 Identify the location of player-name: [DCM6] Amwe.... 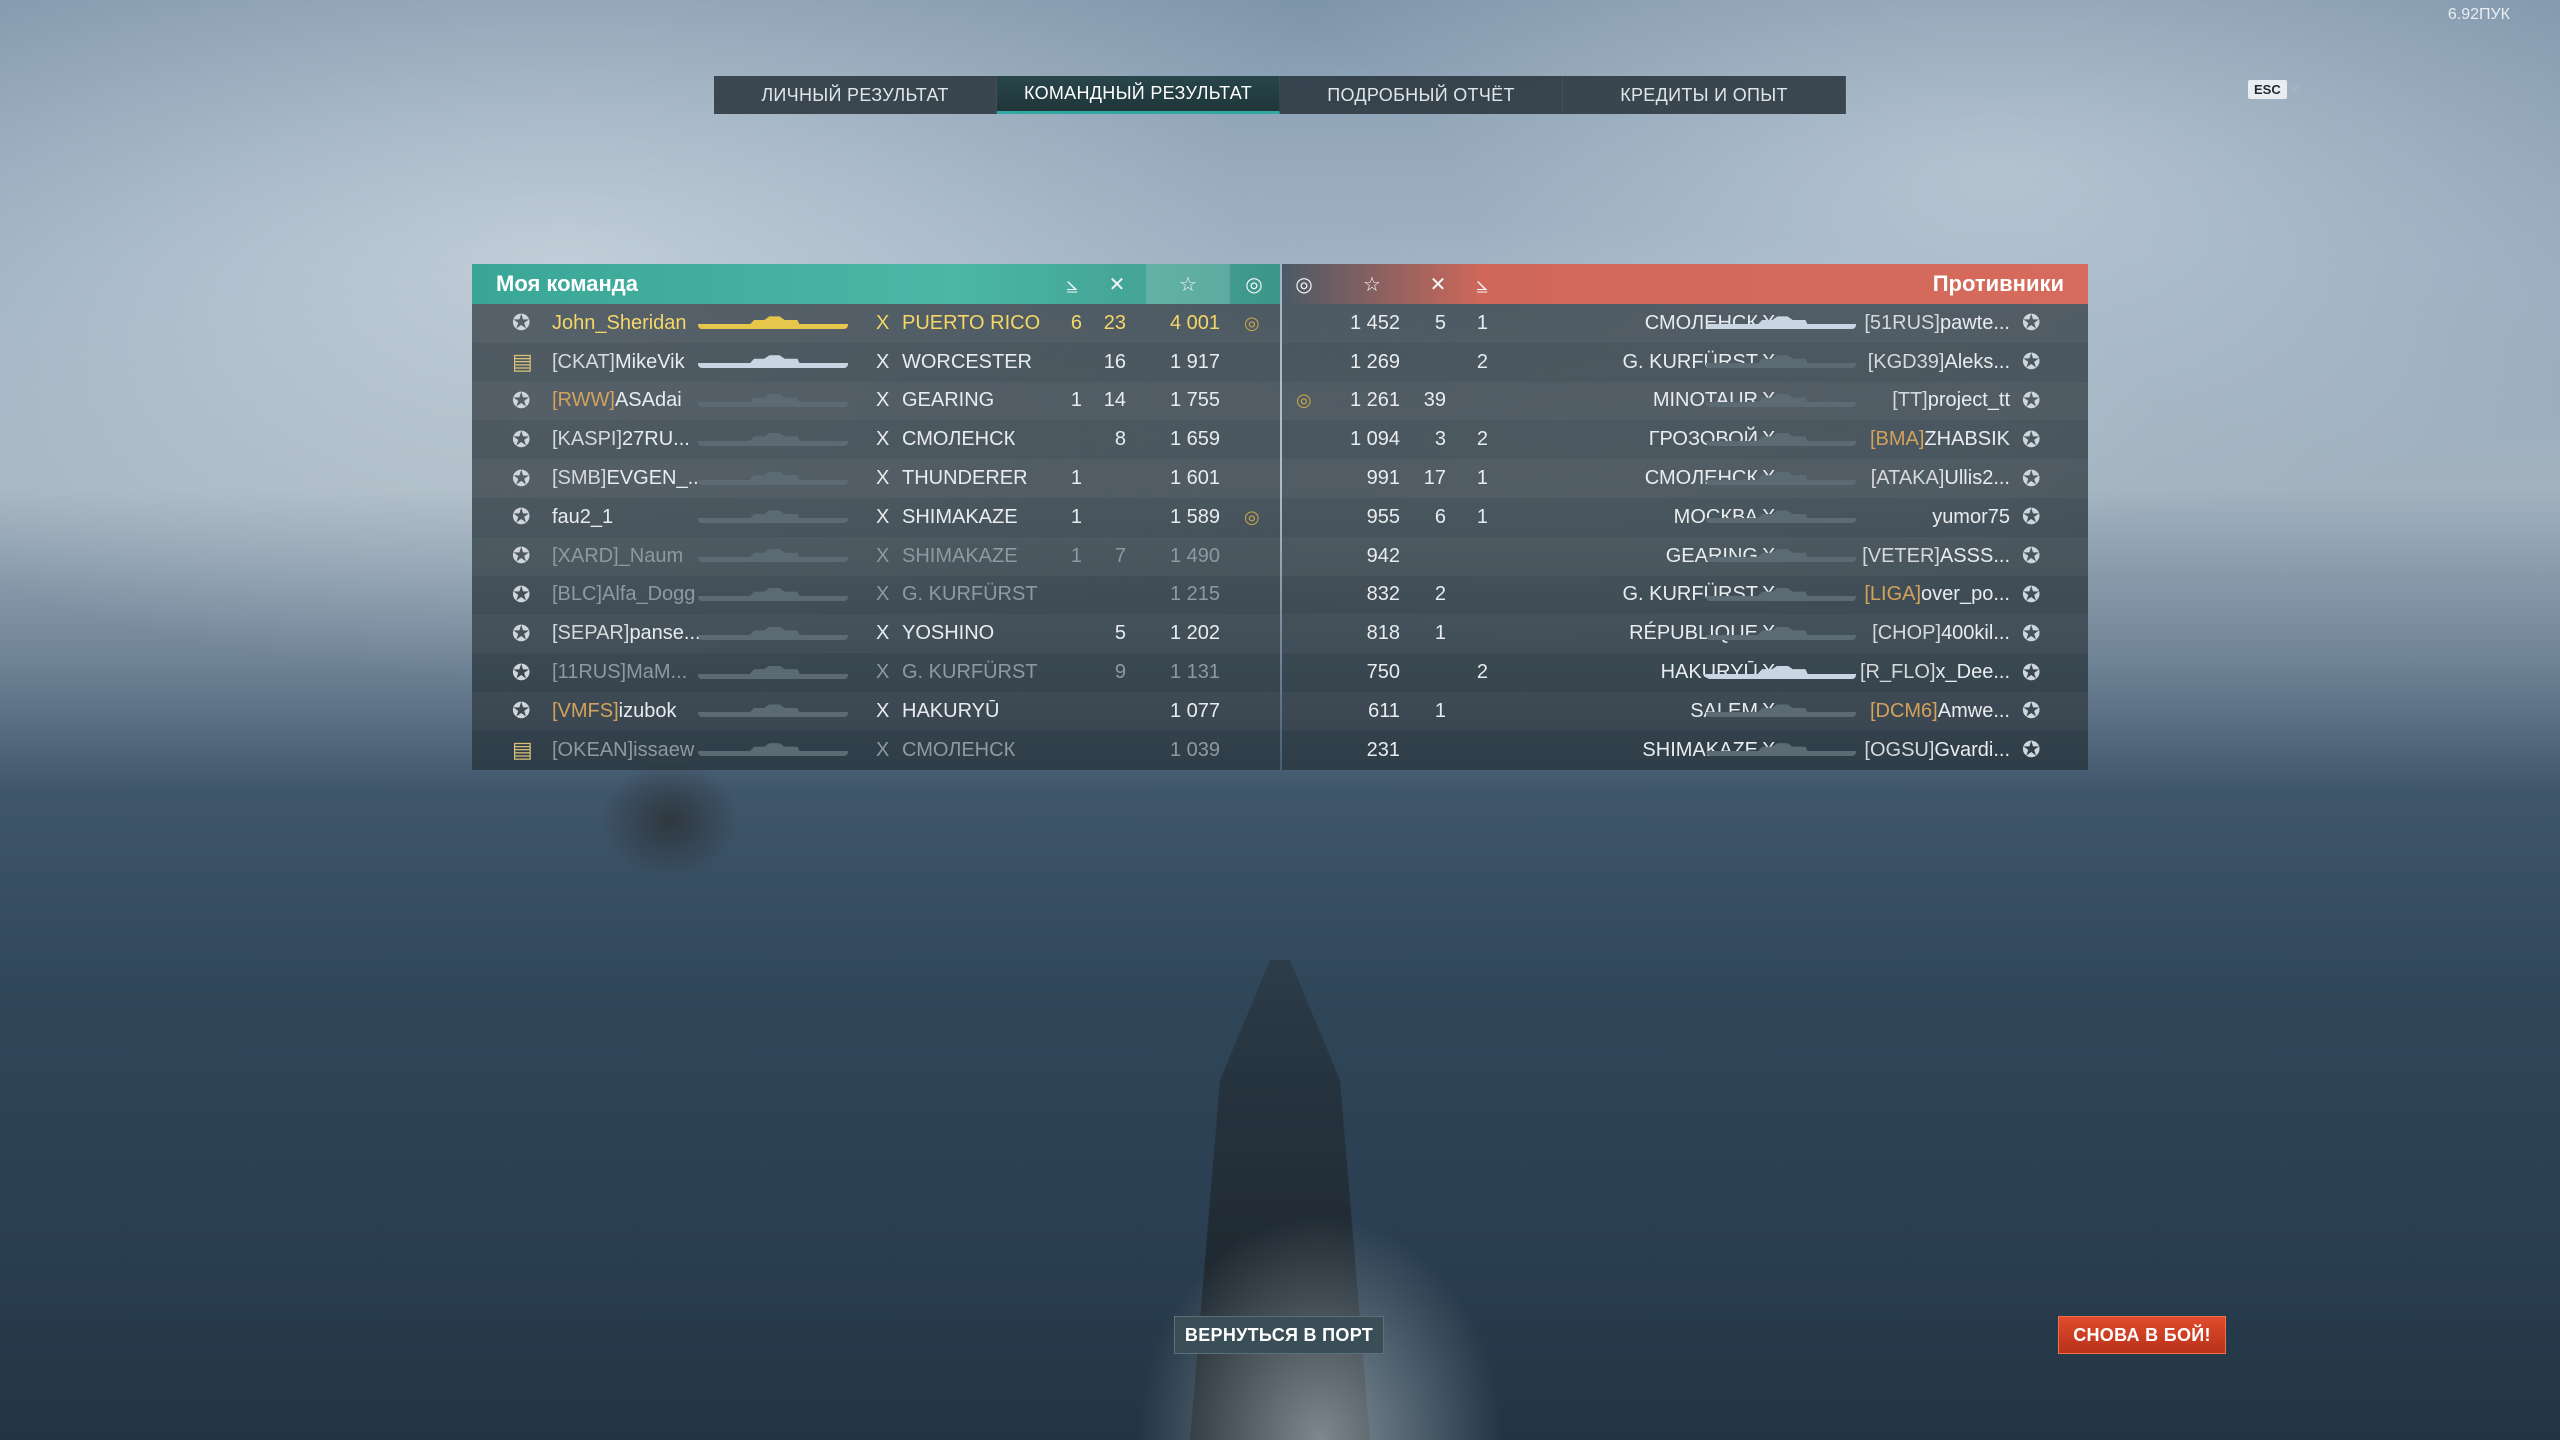
(1926, 711).